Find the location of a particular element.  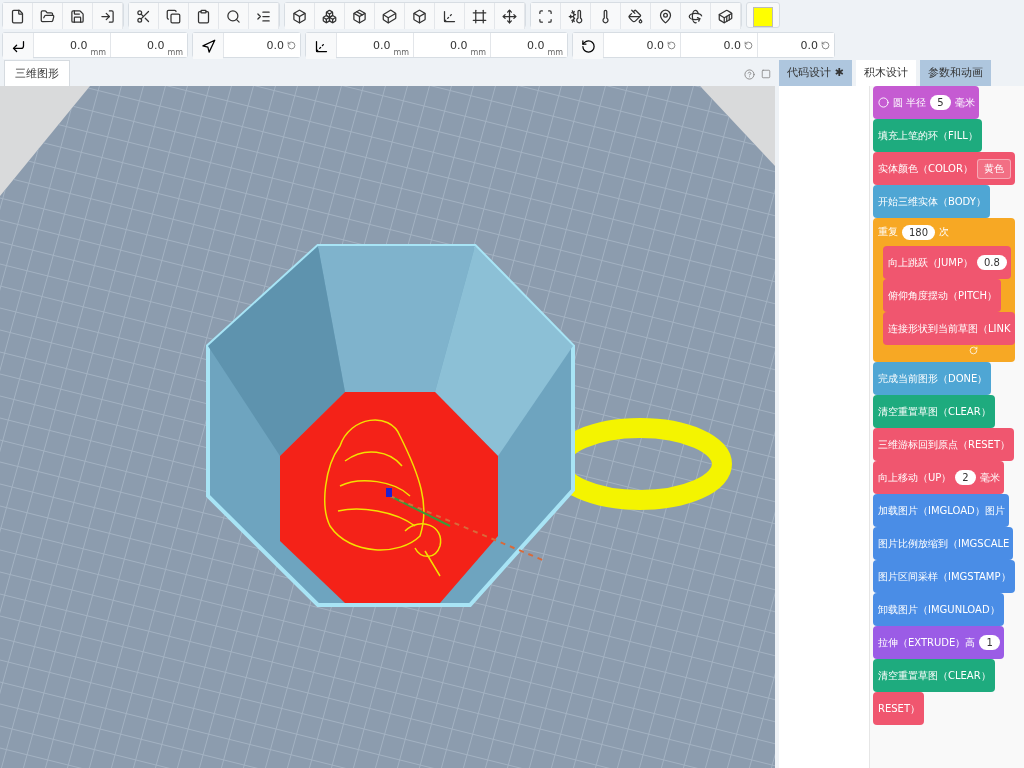

copy-icon is located at coordinates (173, 16).